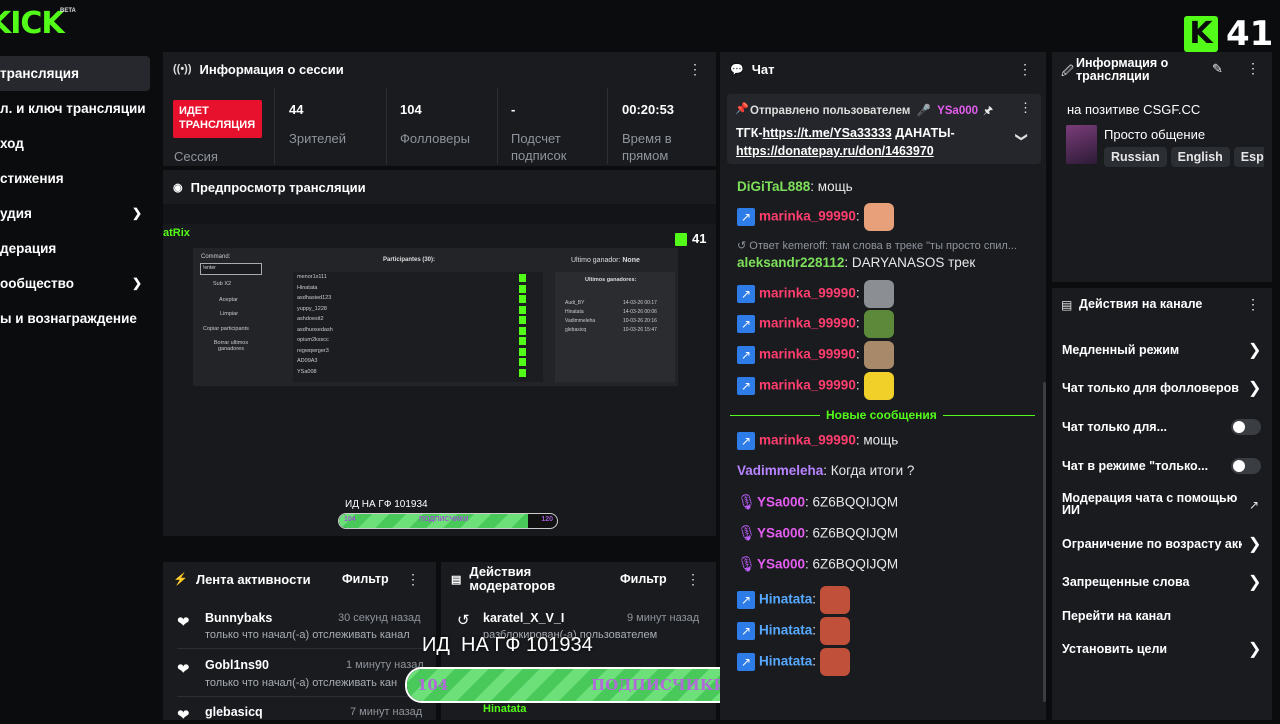  What do you see at coordinates (742, 109) in the screenshot?
I see `pin-icon: 📌` at bounding box center [742, 109].